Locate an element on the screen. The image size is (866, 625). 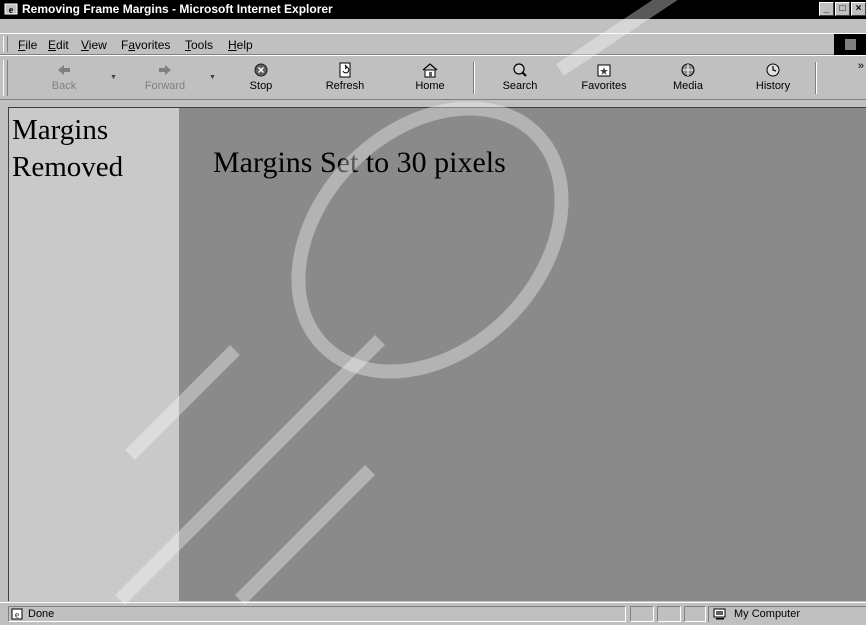
back-arrow-icon is located at coordinates (64, 70).